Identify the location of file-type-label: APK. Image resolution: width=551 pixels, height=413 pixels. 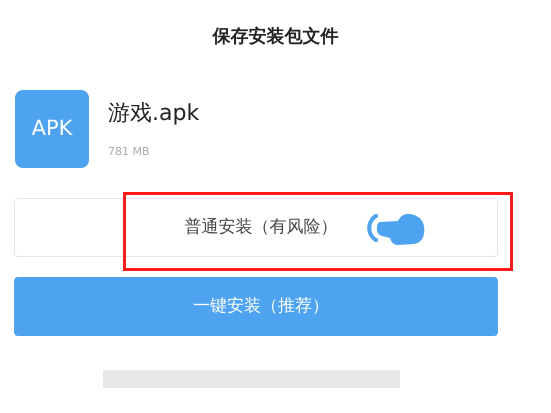
(52, 128).